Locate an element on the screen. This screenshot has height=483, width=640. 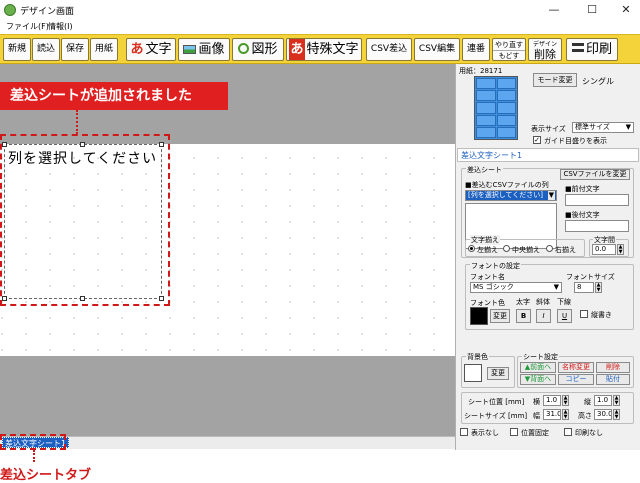
close-button: ✕ is located at coordinates (626, 10).